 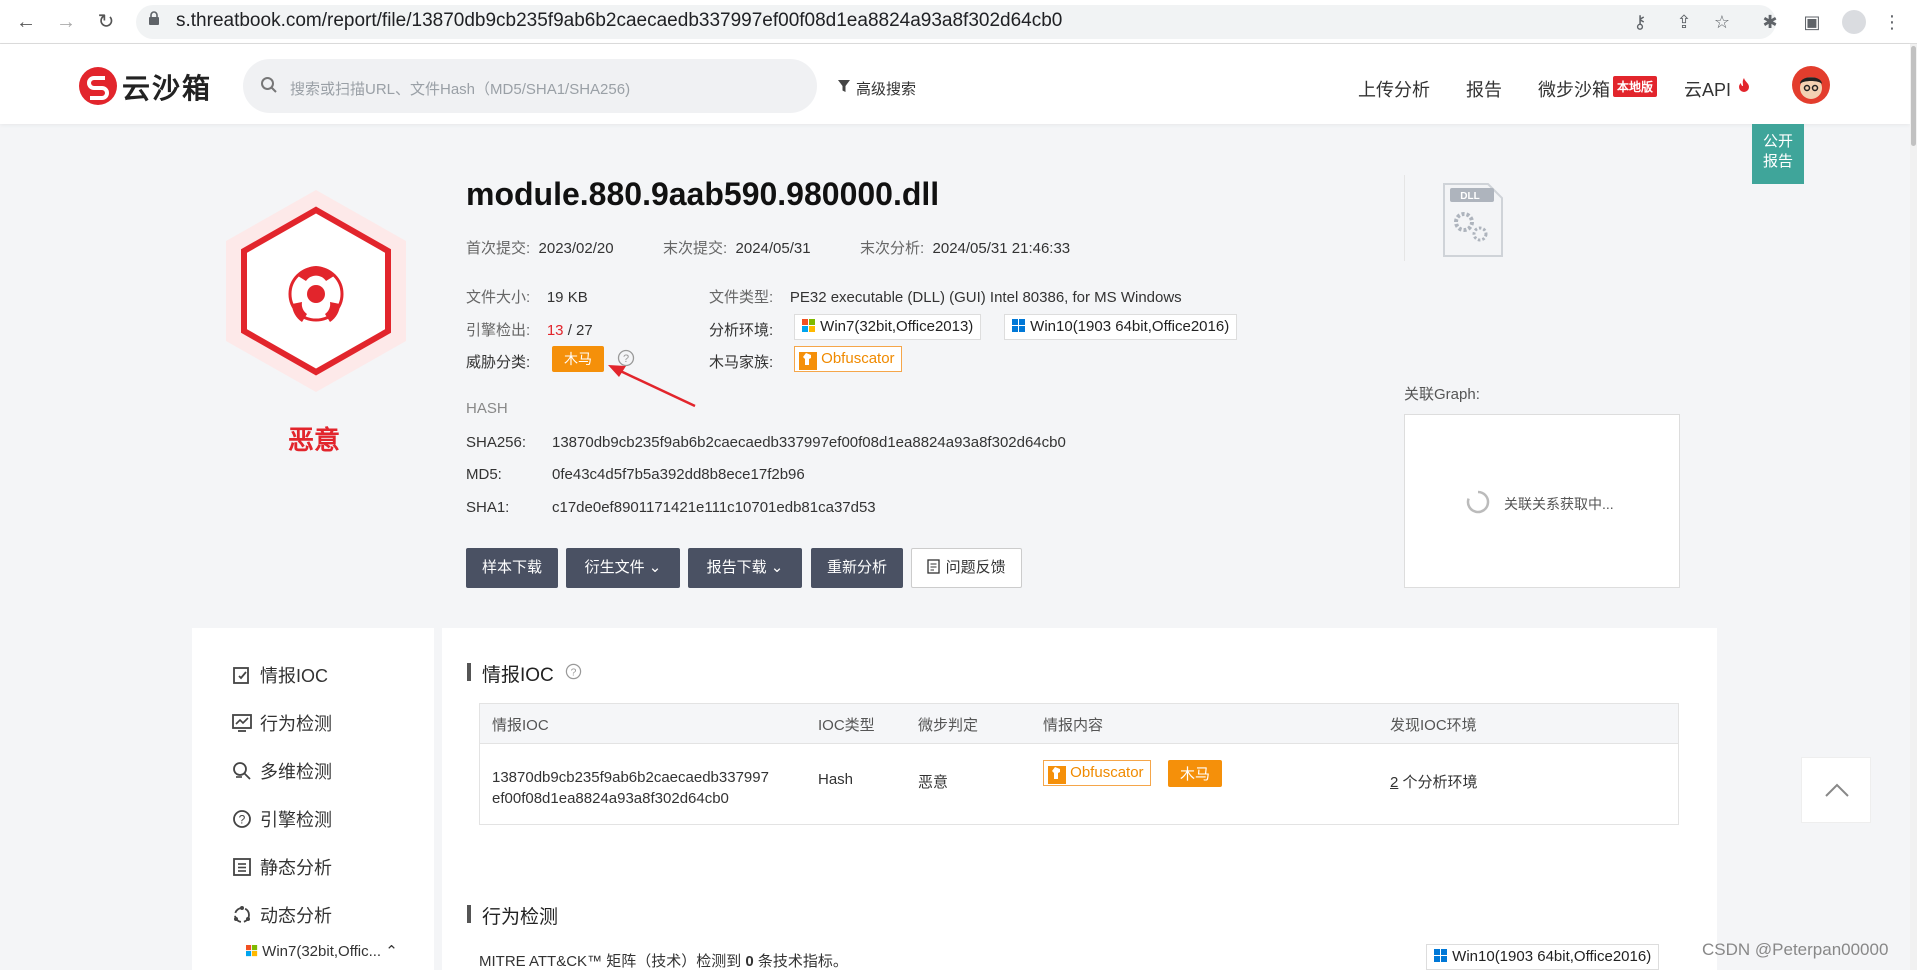 What do you see at coordinates (241, 675) in the screenshot?
I see `edit-document-icon` at bounding box center [241, 675].